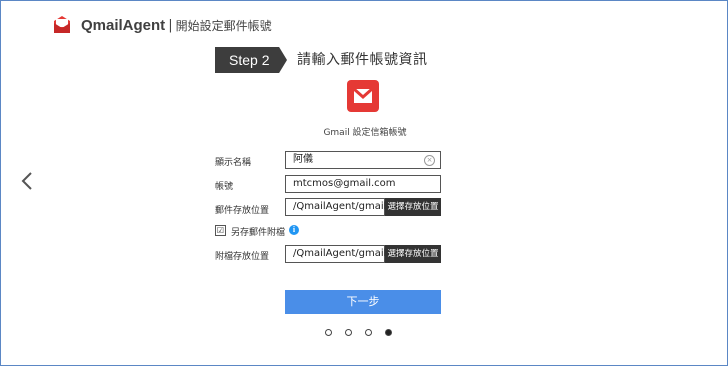  What do you see at coordinates (365, 133) in the screenshot?
I see `provider-caption: Gmail 設定信箱帳號` at bounding box center [365, 133].